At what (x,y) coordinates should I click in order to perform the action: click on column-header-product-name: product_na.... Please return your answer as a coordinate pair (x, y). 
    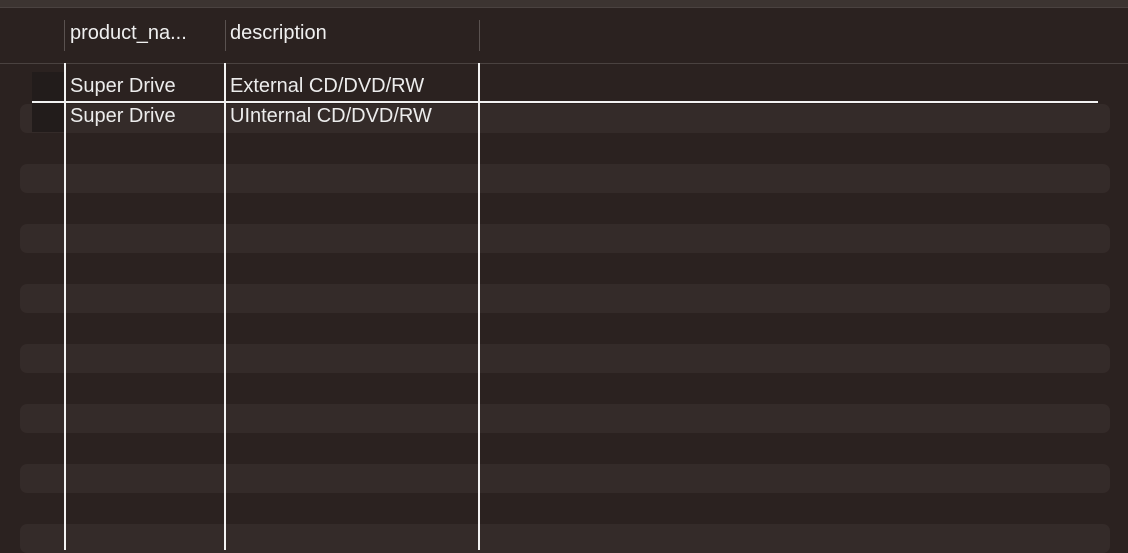
    Looking at the image, I should click on (144, 33).